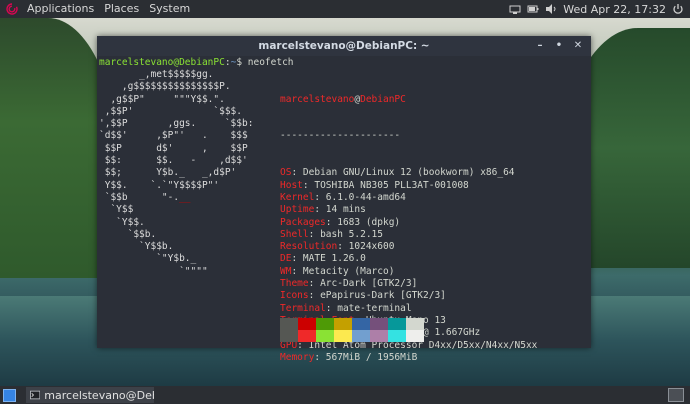 Image resolution: width=690 pixels, height=404 pixels. I want to click on info-row: WM: Metacity (Marco), so click(337, 271).